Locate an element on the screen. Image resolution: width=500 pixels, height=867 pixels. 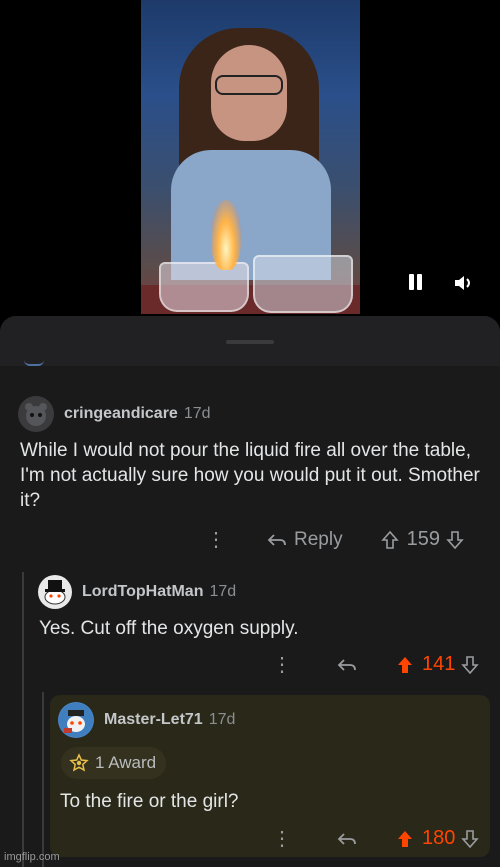
comment-header: LordTopHatMan 17d is located at coordinates (137, 592).